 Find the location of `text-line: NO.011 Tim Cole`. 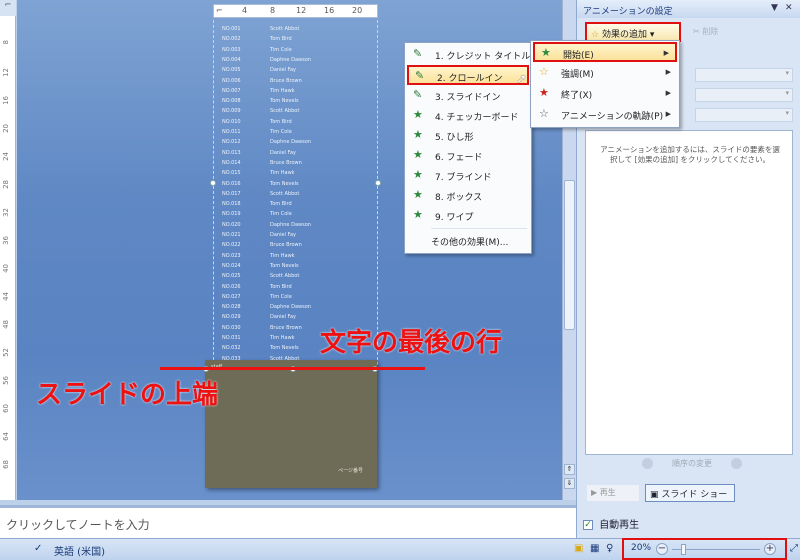

text-line: NO.011 Tim Cole is located at coordinates (297, 134).